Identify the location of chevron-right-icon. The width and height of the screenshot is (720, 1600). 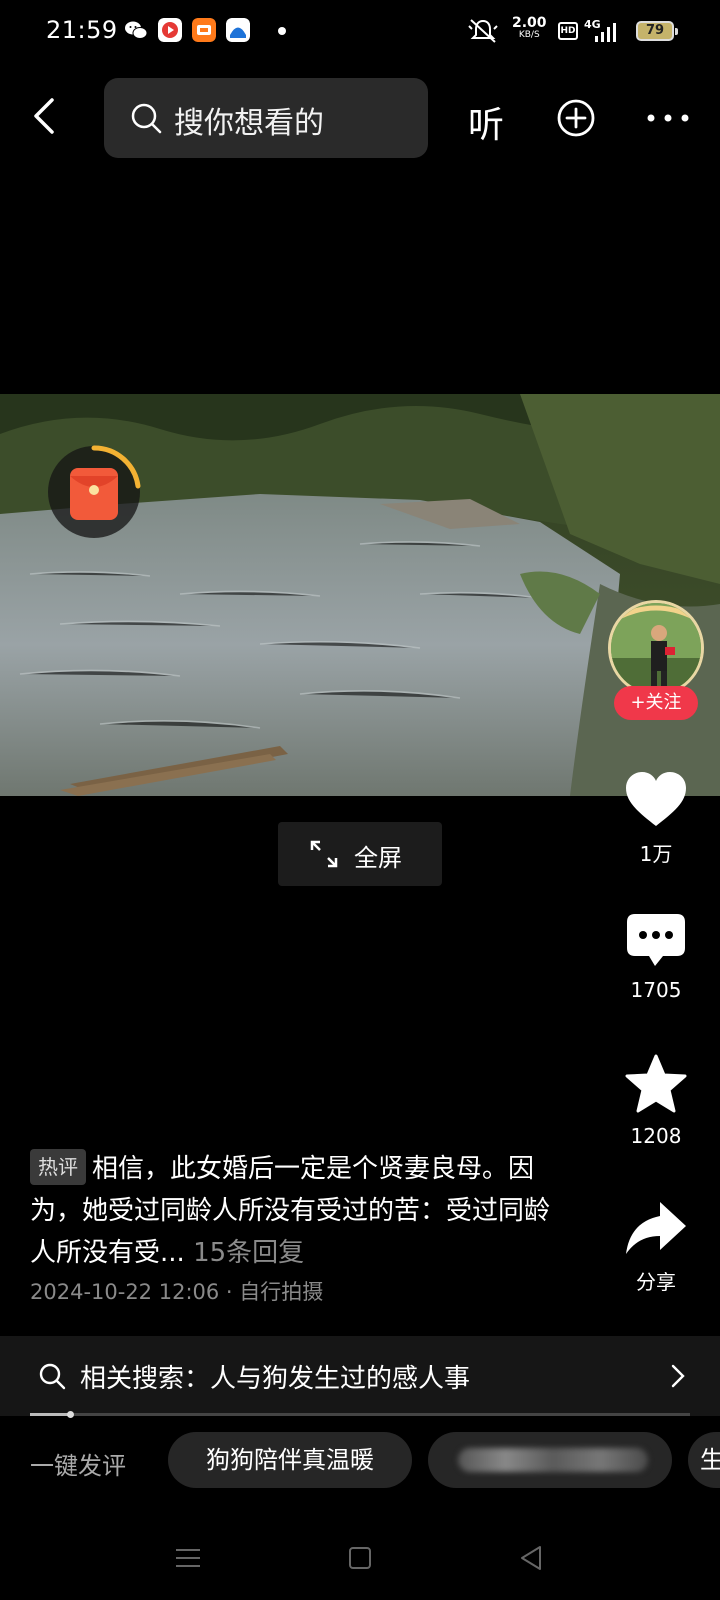
(678, 1376).